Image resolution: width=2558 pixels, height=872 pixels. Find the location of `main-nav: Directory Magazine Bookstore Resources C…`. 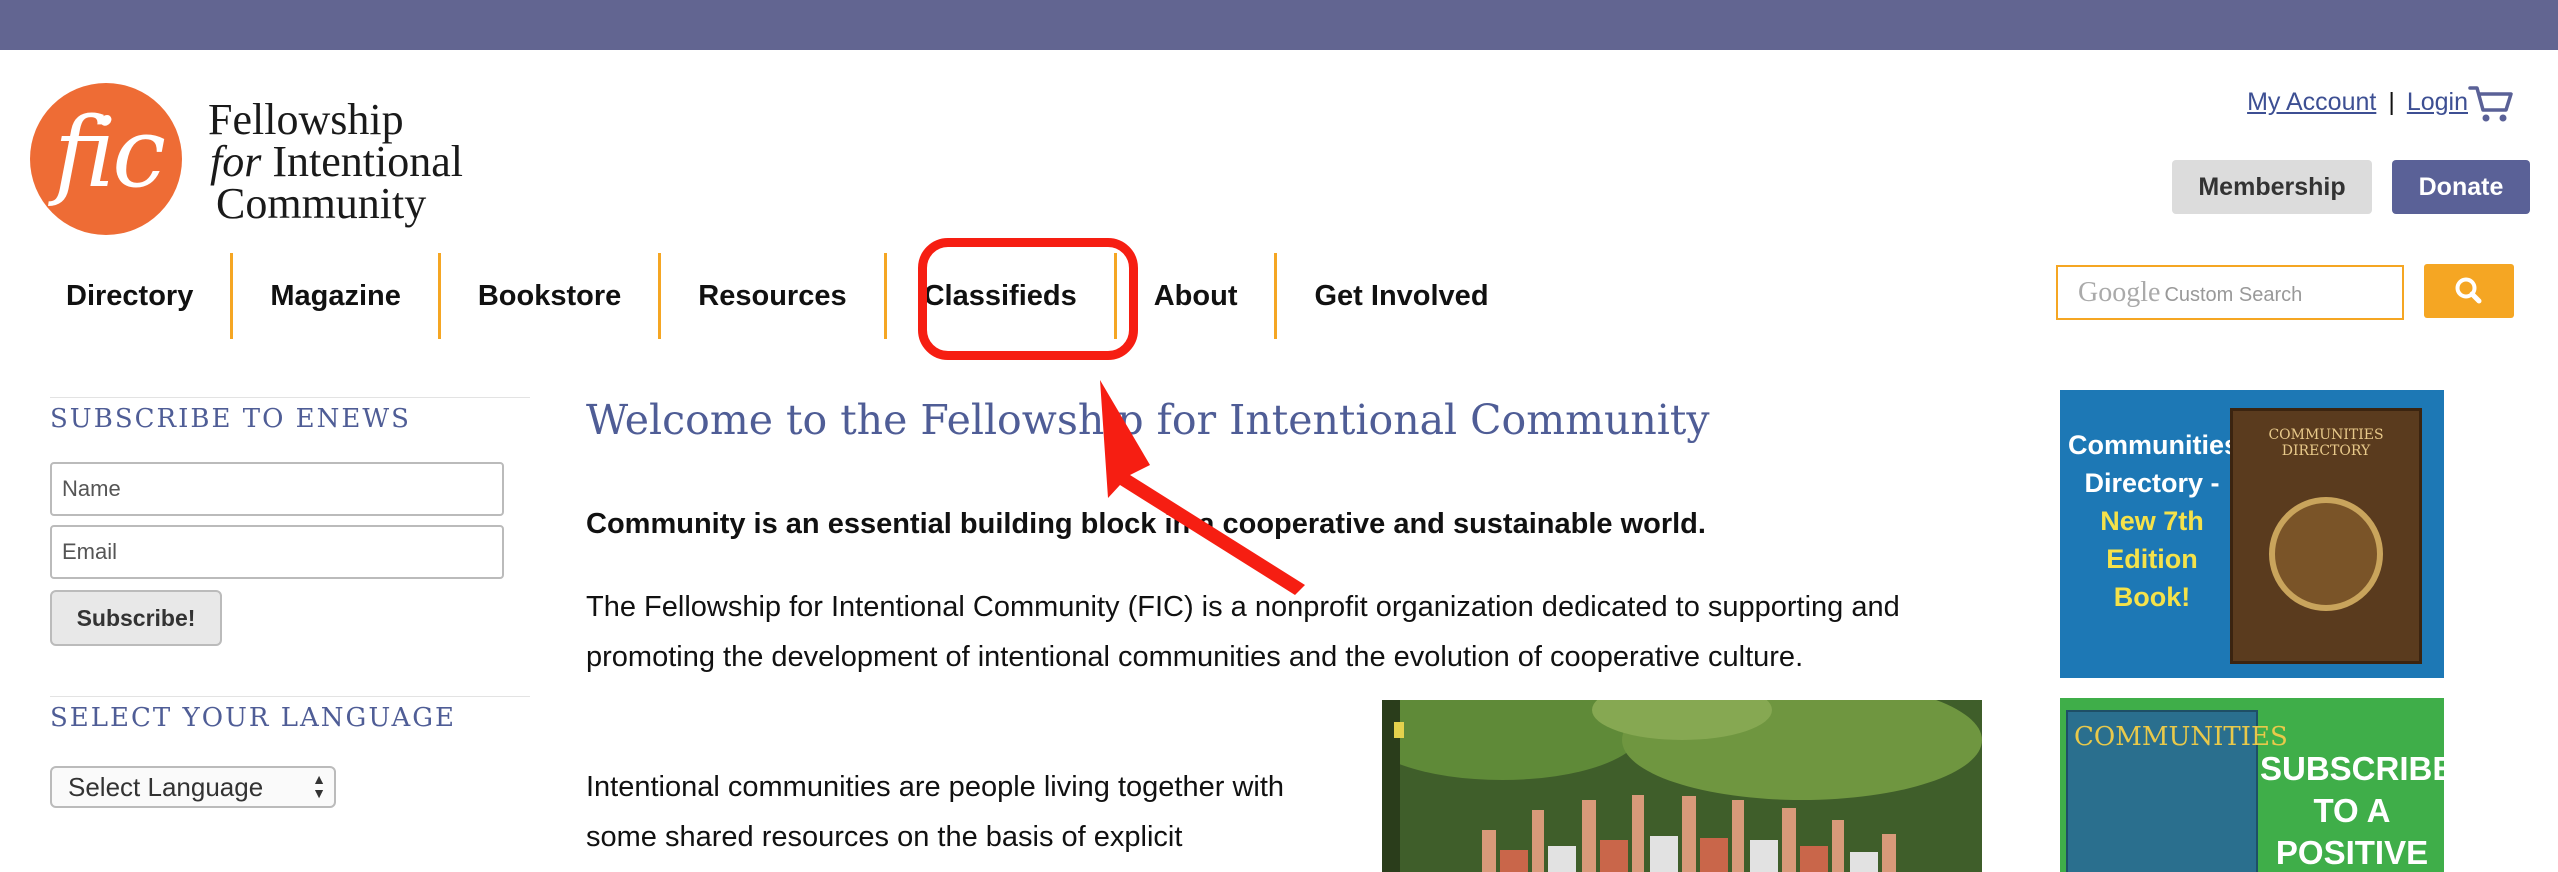

main-nav: Directory Magazine Bookstore Resources C… is located at coordinates (778, 296).